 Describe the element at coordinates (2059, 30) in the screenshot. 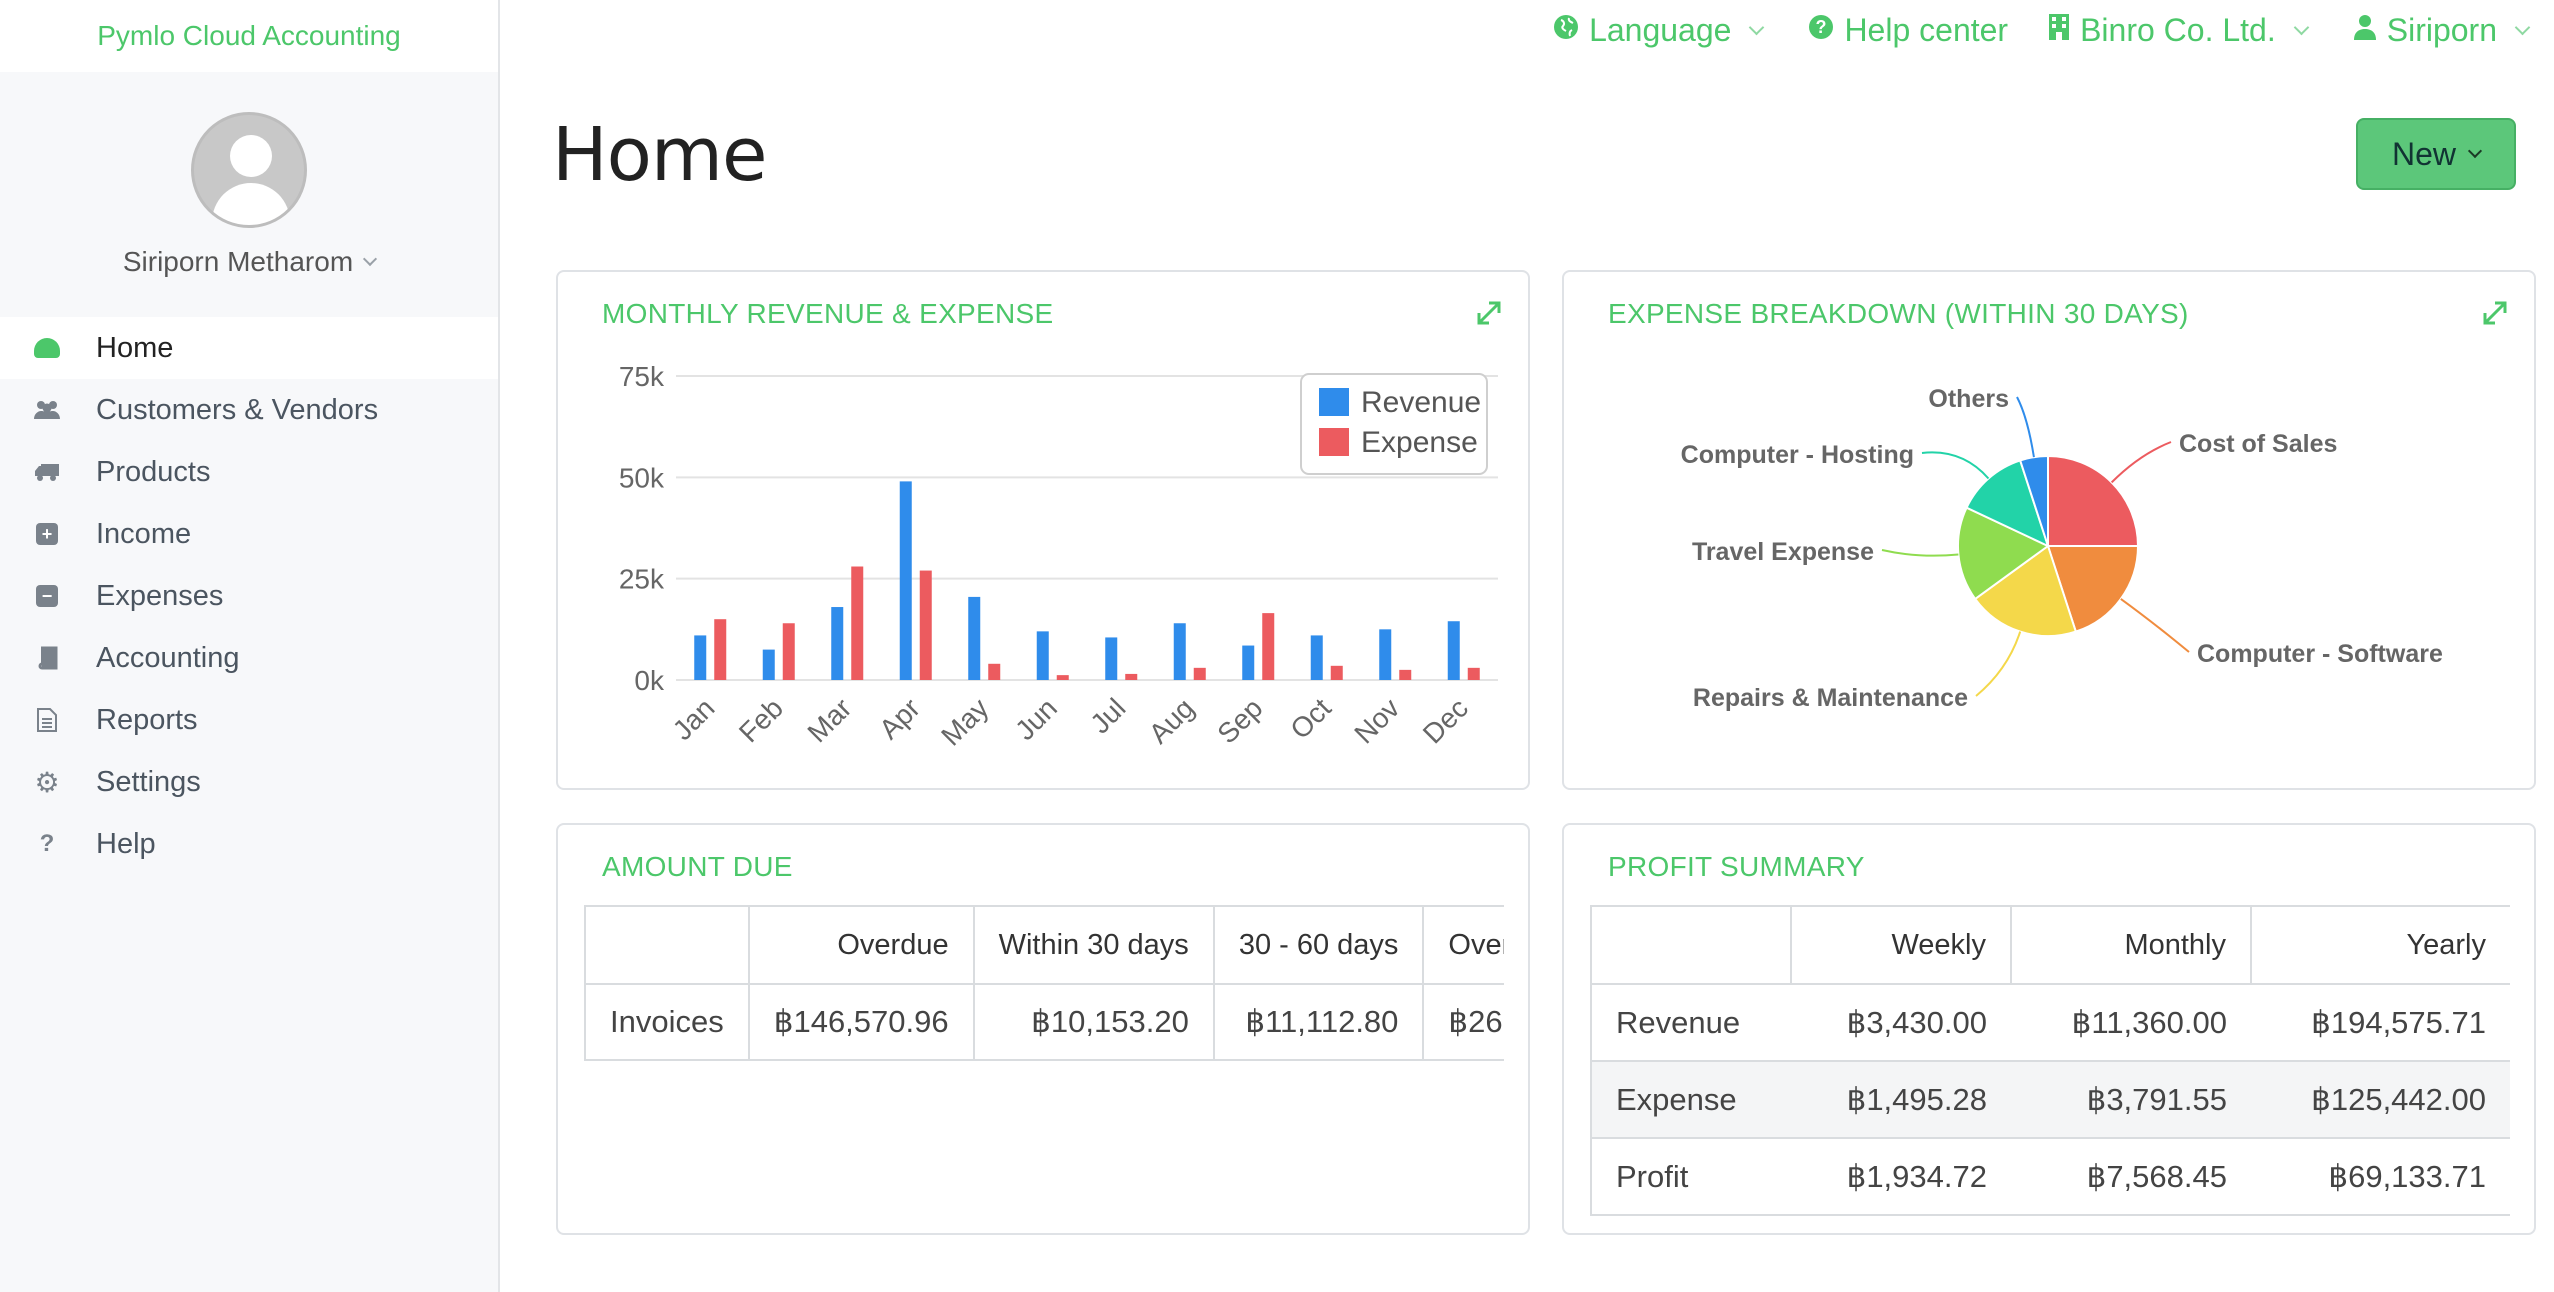

I see `building-icon` at that location.